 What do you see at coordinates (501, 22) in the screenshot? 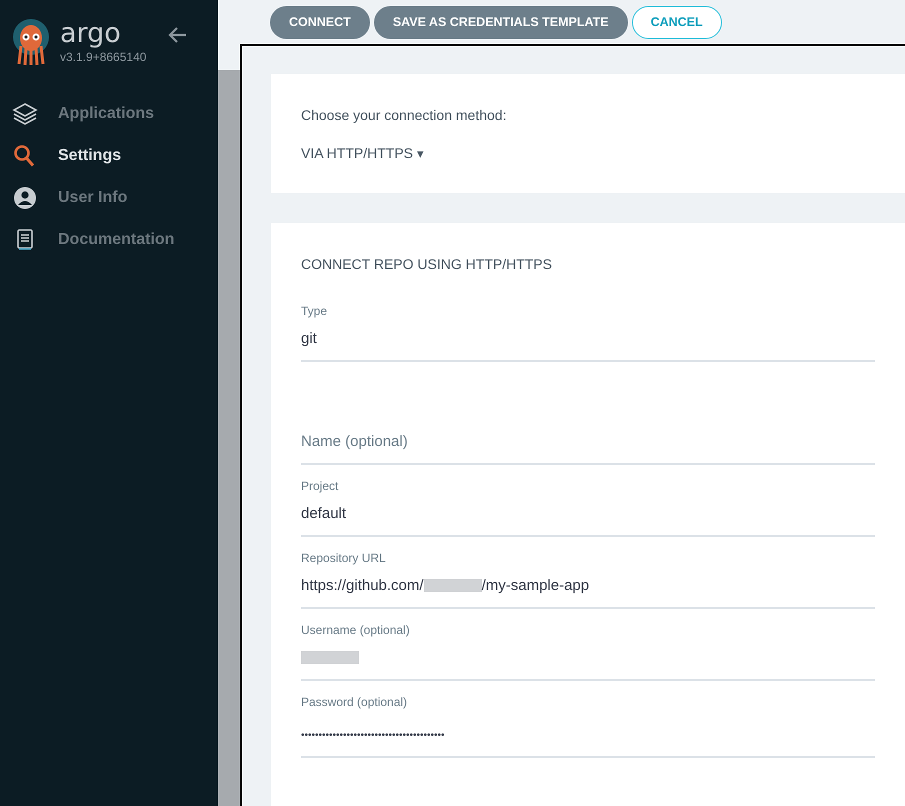
I see `toolbar-button: SAVE AS CREDENTIALS TEMPLATE` at bounding box center [501, 22].